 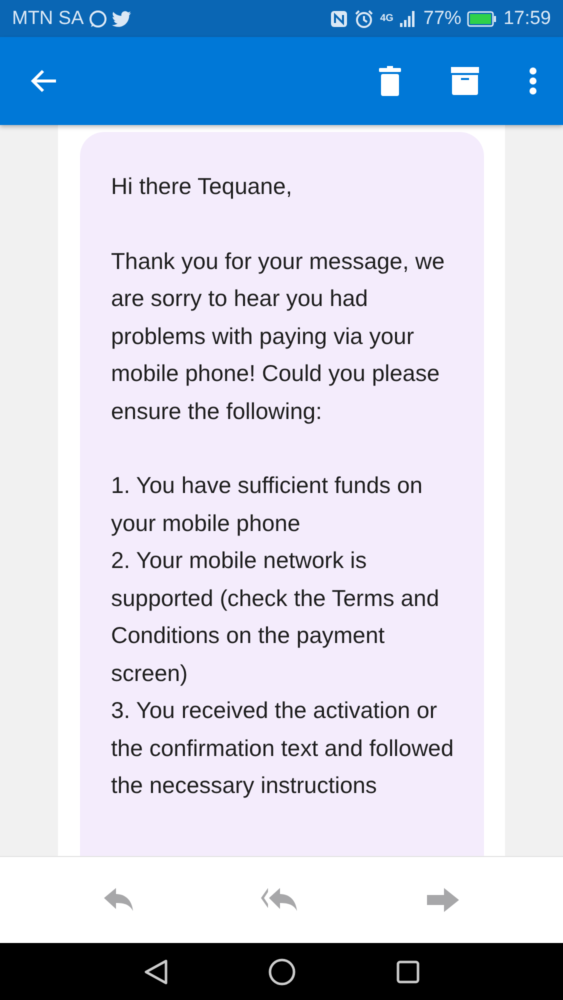 What do you see at coordinates (275, 617) in the screenshot?
I see `list-item-text: 2. Your mobile network is supported (check the Terms and Conditions on the payment screen)` at bounding box center [275, 617].